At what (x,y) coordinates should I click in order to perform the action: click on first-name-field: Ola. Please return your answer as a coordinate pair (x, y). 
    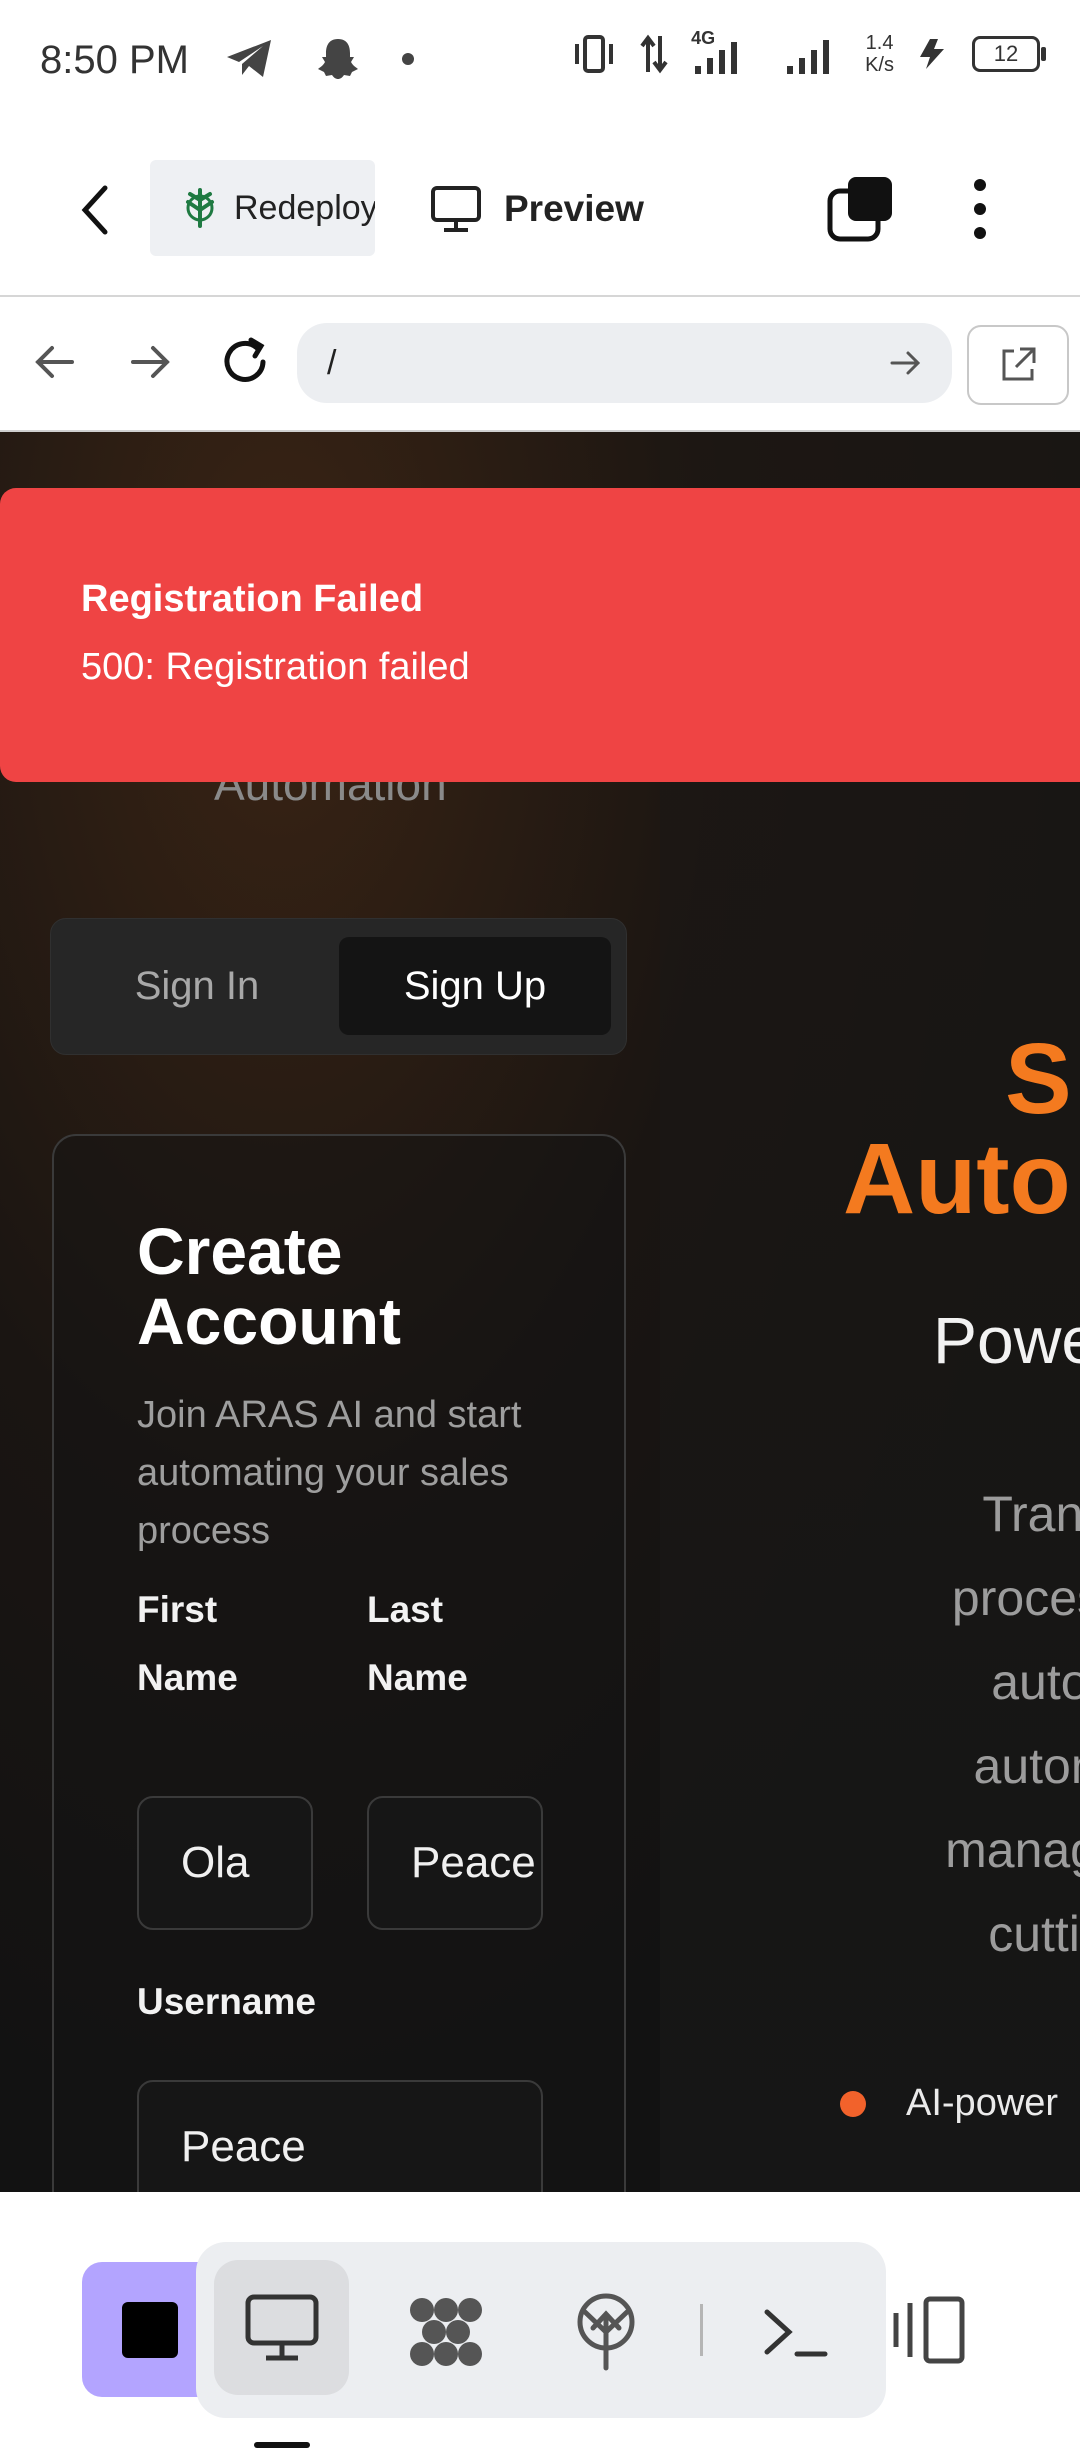
    Looking at the image, I should click on (225, 1863).